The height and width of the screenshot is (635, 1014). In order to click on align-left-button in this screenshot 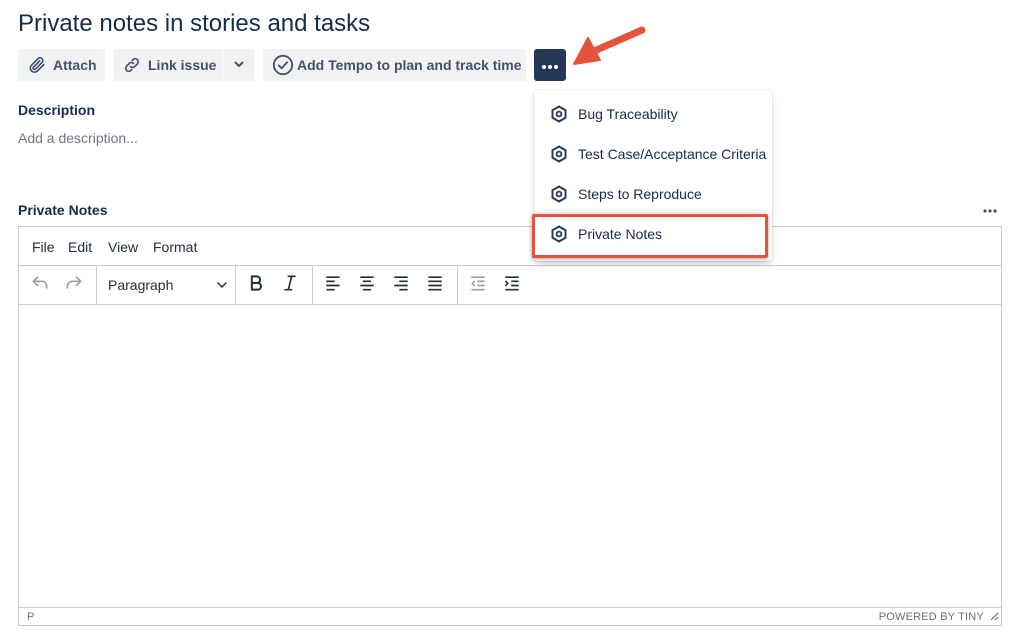, I will do `click(333, 285)`.